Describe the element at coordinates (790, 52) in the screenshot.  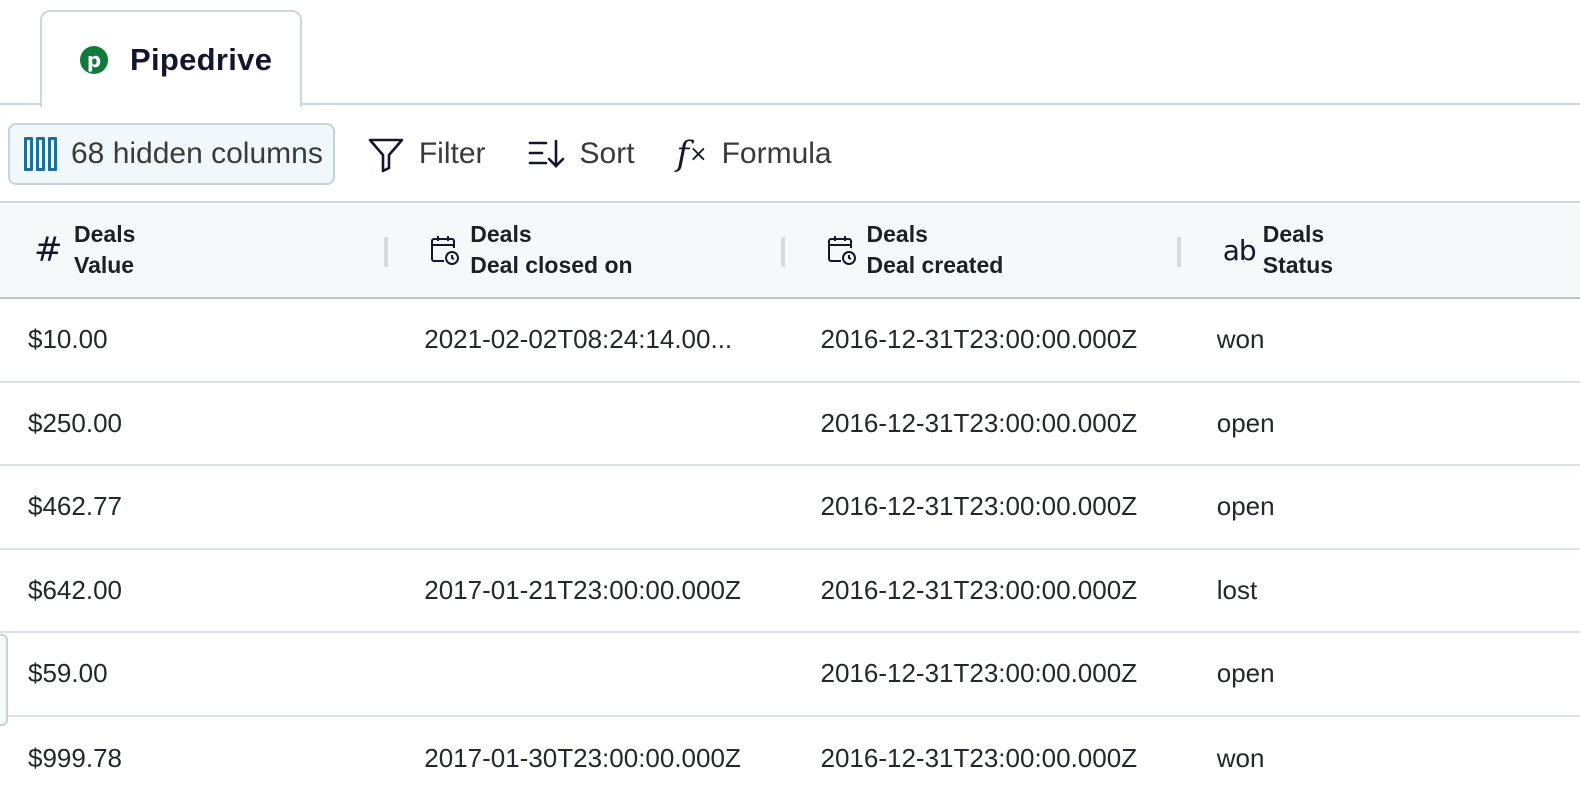
I see `tab-bar: p Pipedrive` at that location.